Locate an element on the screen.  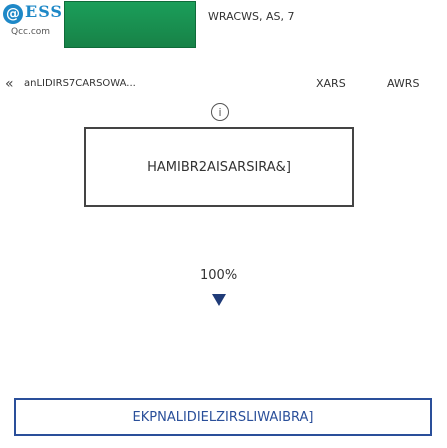
logo-domain: Qcc.com is located at coordinates (31, 32).